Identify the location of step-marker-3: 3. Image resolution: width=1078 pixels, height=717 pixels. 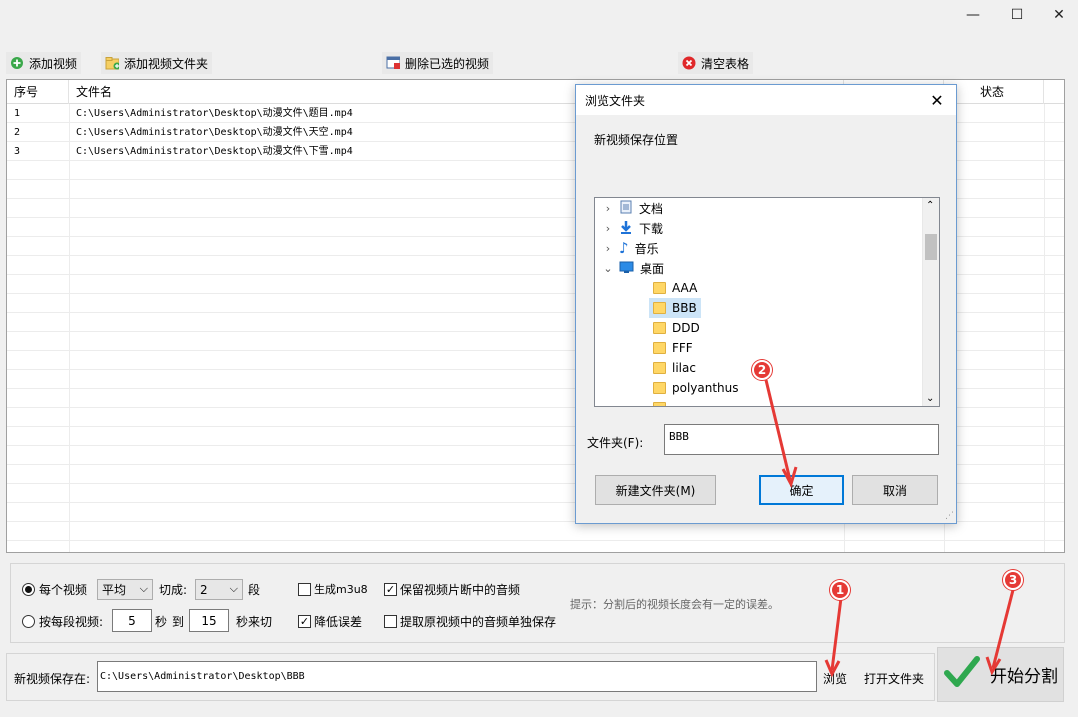
(1013, 580).